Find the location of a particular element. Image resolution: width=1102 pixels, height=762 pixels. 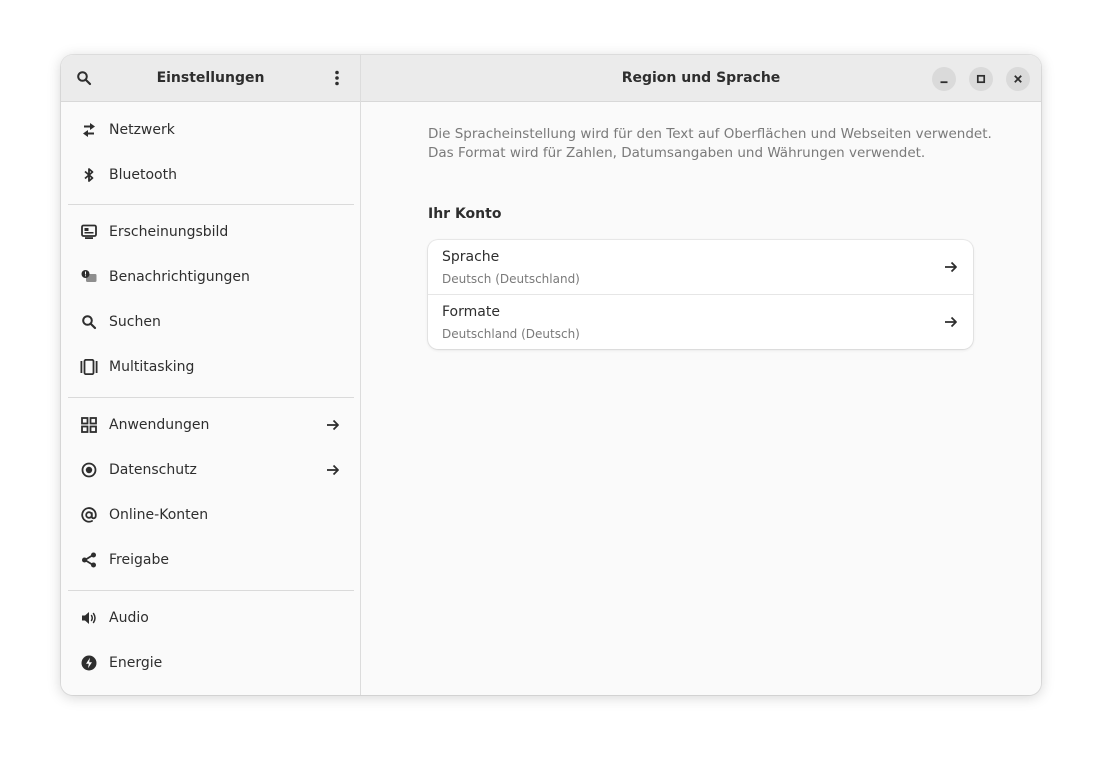

sidebar-item-benachrichtigungen: Benachrichtigungen is located at coordinates (210, 277).